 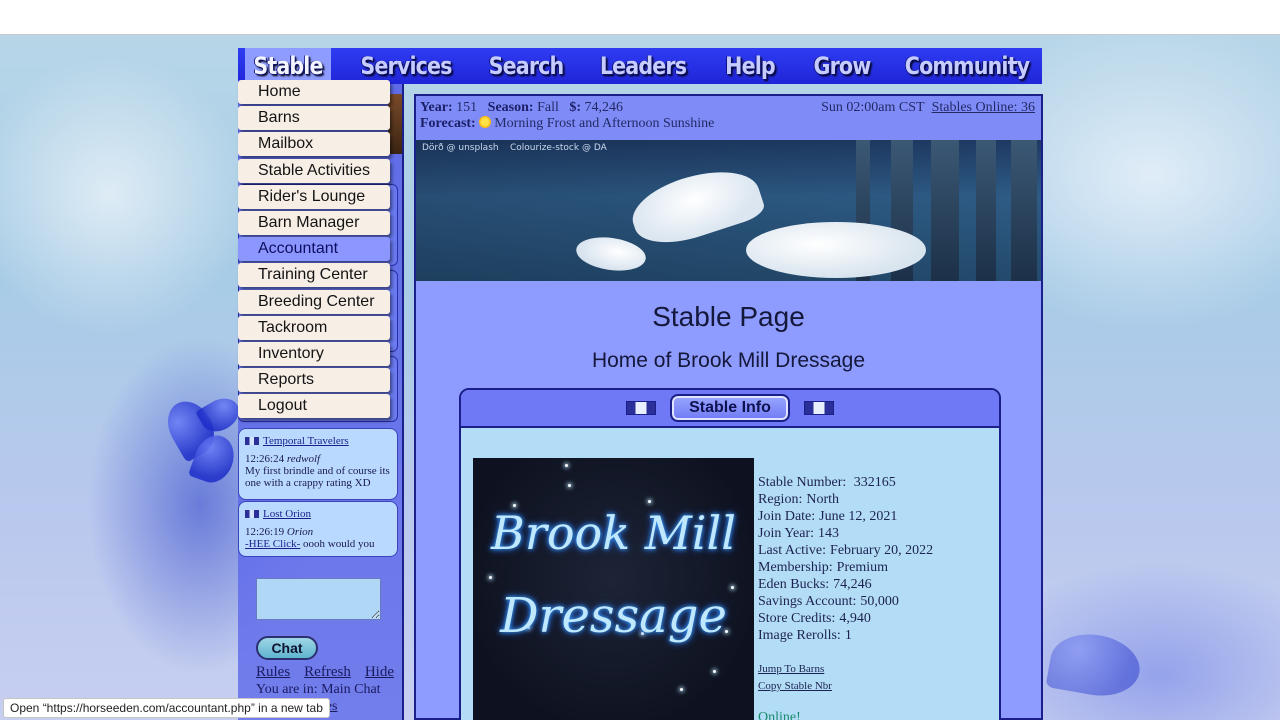 What do you see at coordinates (379, 672) in the screenshot?
I see `chat-hide-link: Hide` at bounding box center [379, 672].